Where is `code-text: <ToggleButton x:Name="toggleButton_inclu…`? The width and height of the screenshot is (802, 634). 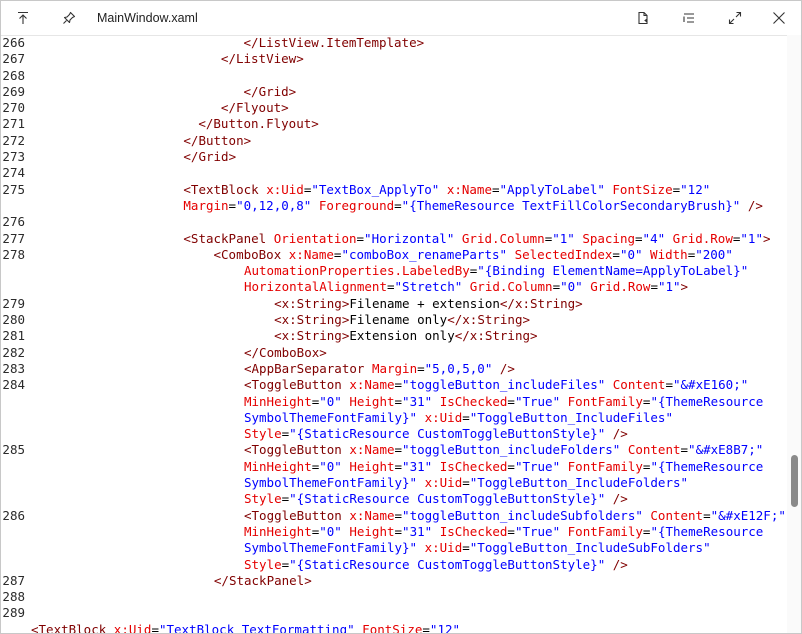 code-text: <ToggleButton x:Name="toggleButton_inclu… is located at coordinates (500, 516).